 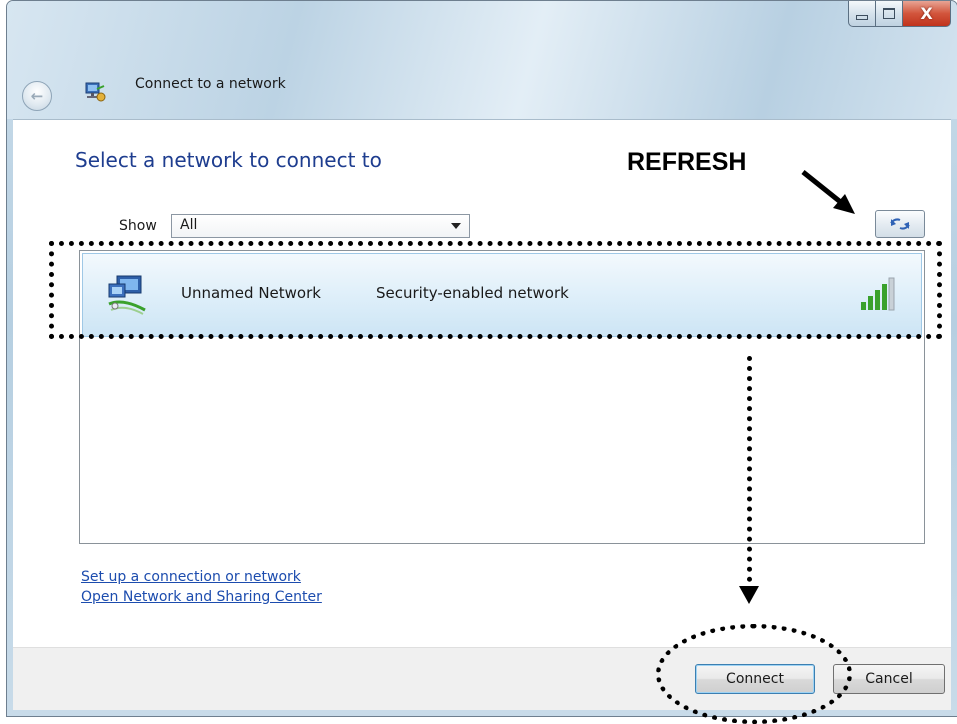 I want to click on back-button: ←, so click(x=37, y=96).